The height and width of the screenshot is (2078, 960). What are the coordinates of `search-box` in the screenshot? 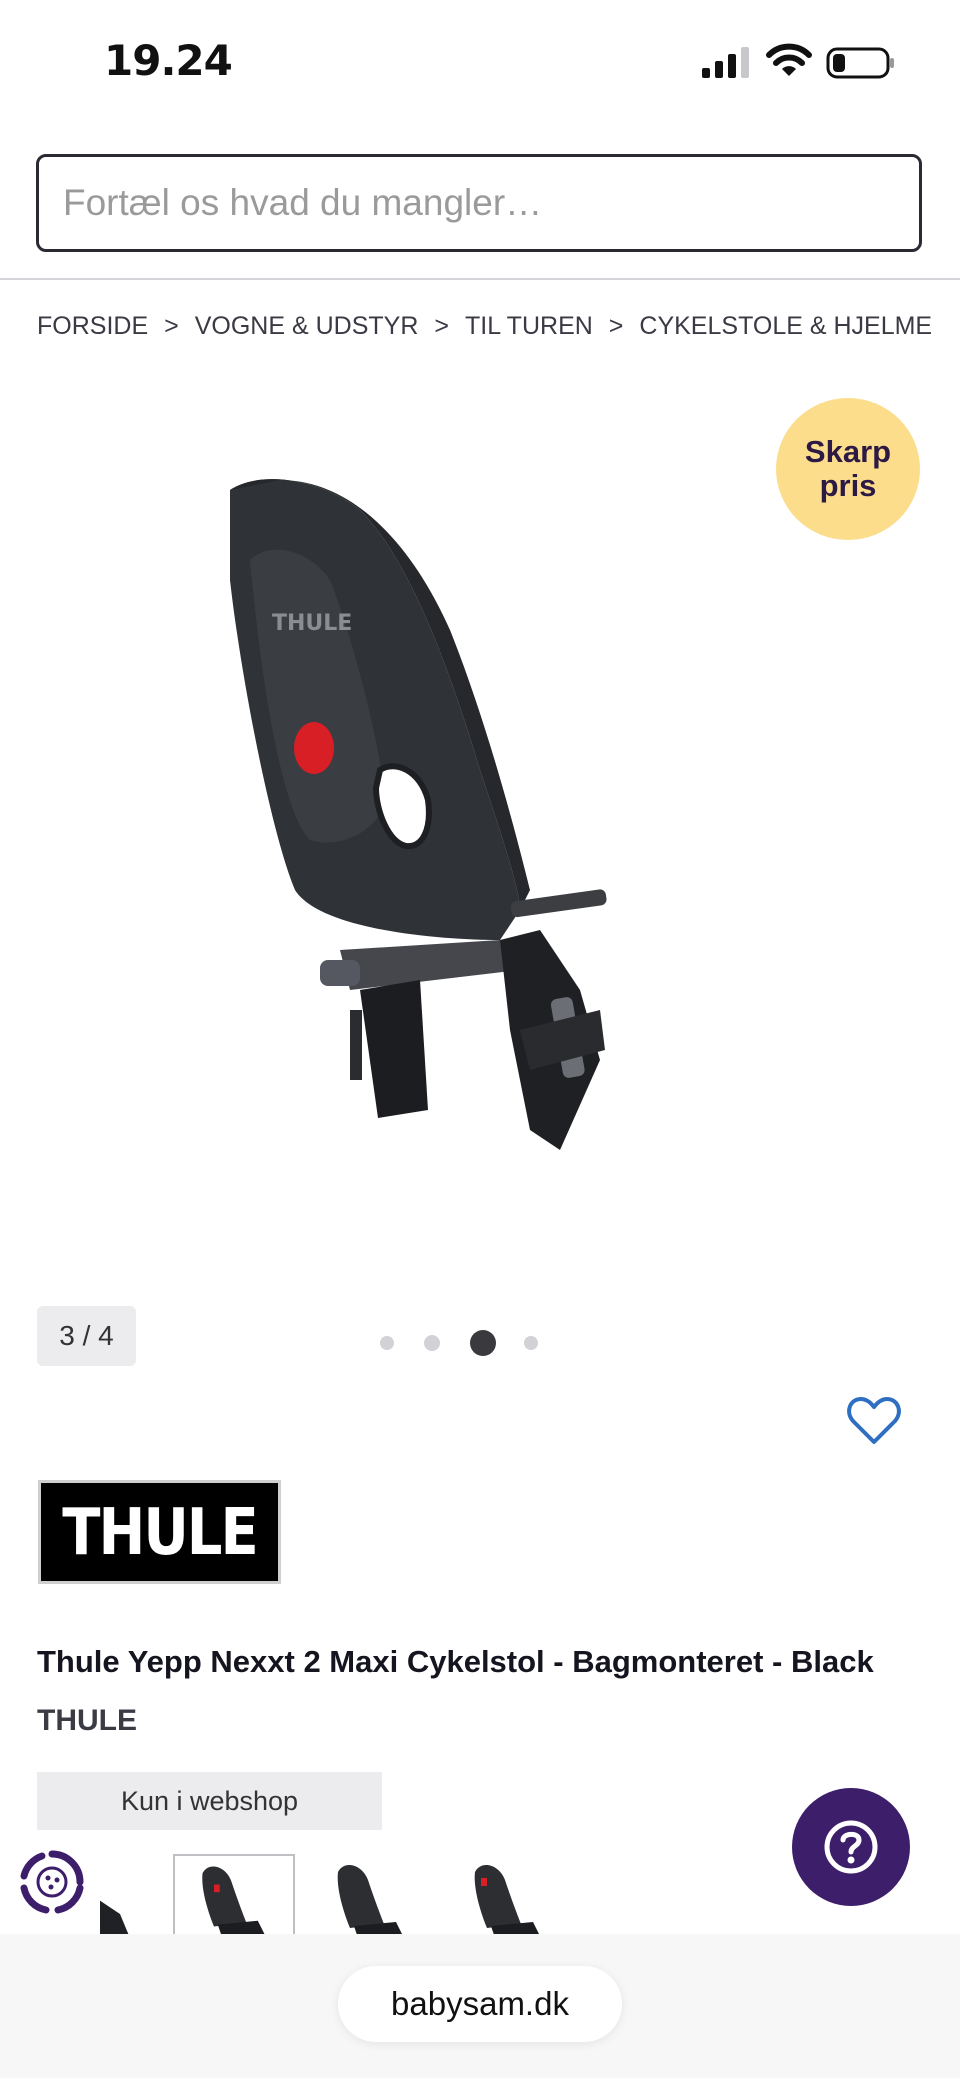 It's located at (479, 203).